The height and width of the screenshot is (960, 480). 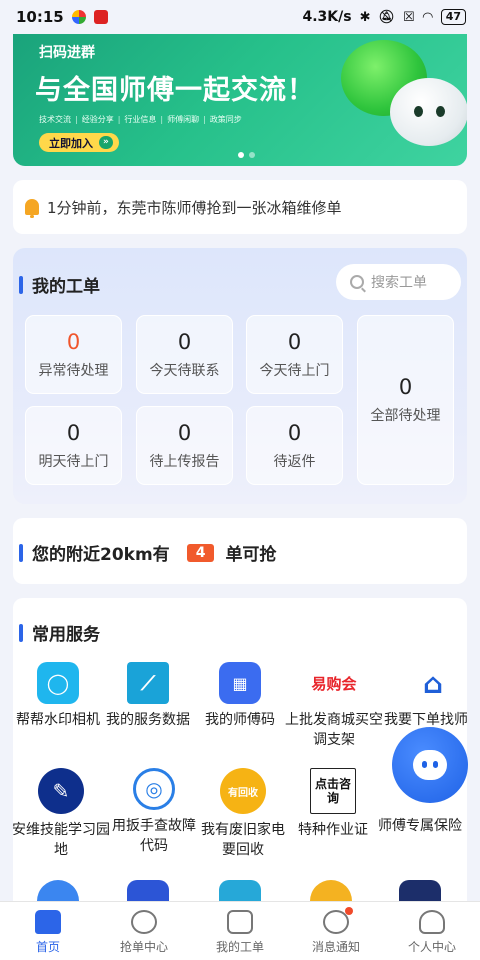 What do you see at coordinates (66, 287) in the screenshot?
I see `work-orders-title-text: 我的工单` at bounding box center [66, 287].